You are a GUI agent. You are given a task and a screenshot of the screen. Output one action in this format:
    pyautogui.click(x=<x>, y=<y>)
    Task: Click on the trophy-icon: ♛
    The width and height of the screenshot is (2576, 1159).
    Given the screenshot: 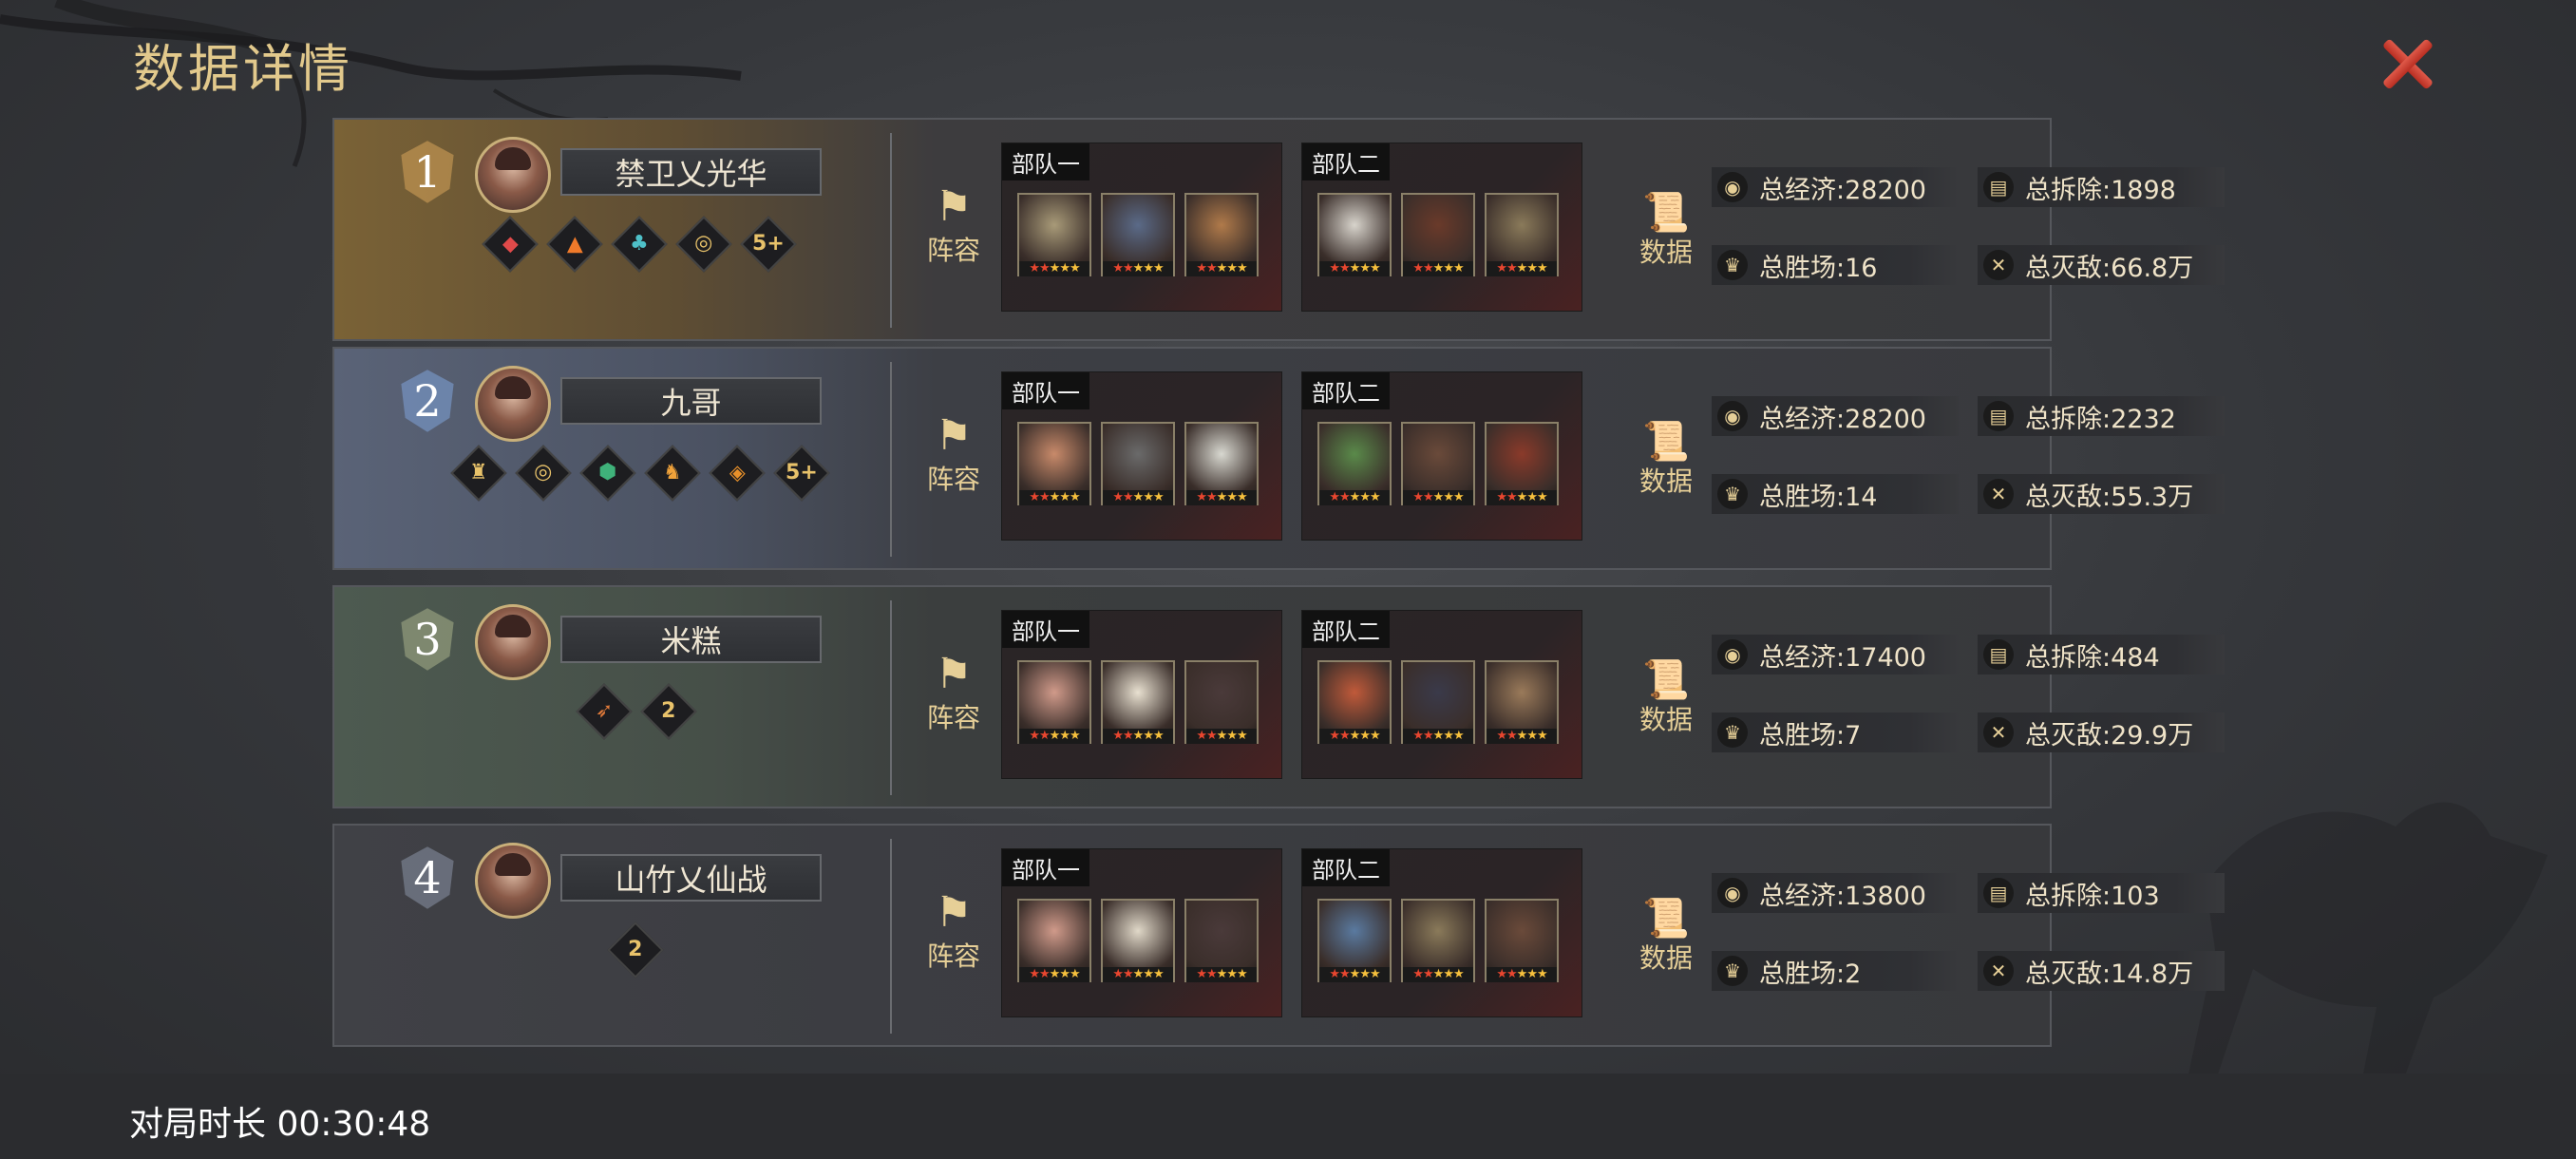 What is the action you would take?
    pyautogui.click(x=1732, y=265)
    